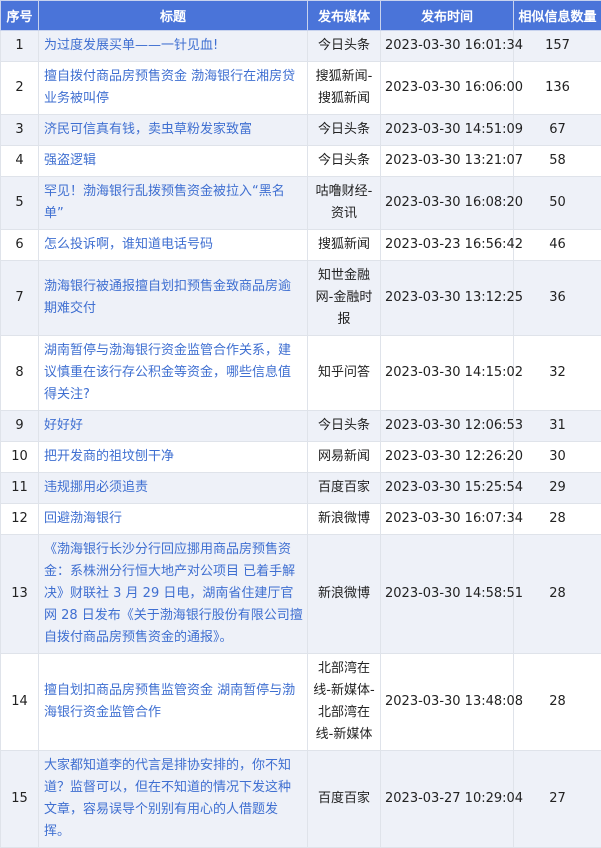 Image resolution: width=601 pixels, height=848 pixels. Describe the element at coordinates (447, 488) in the screenshot. I see `row-time: 2023-03-30 15:25:54` at that location.